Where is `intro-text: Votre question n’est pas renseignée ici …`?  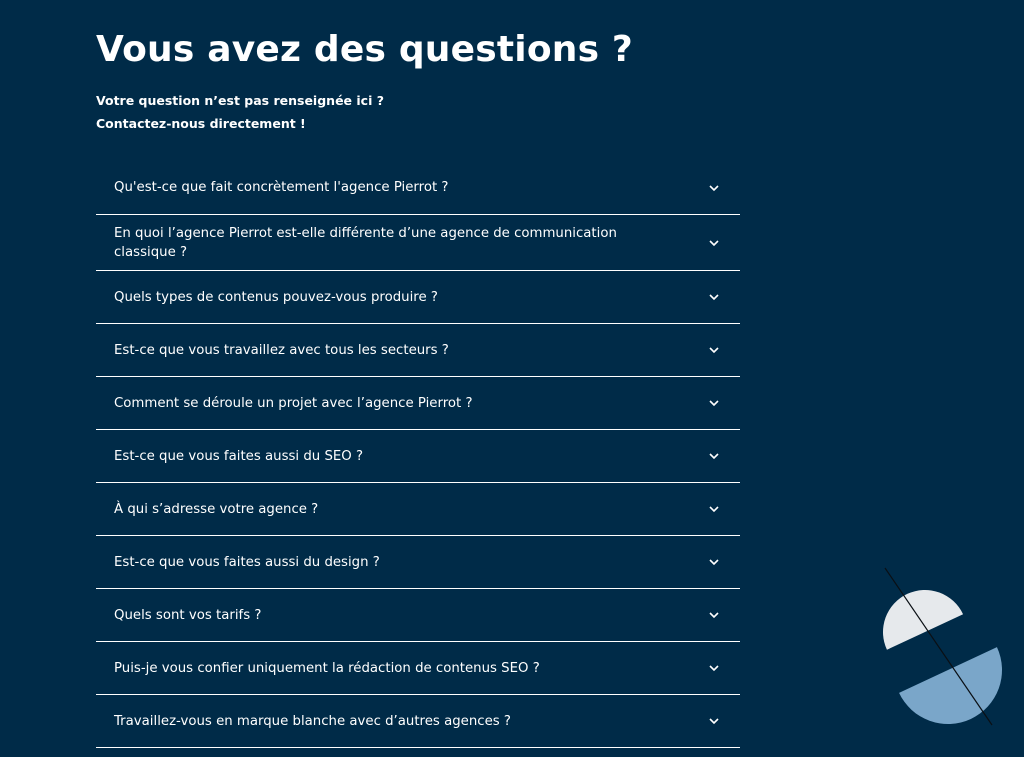 intro-text: Votre question n’est pas renseignée ici … is located at coordinates (240, 112).